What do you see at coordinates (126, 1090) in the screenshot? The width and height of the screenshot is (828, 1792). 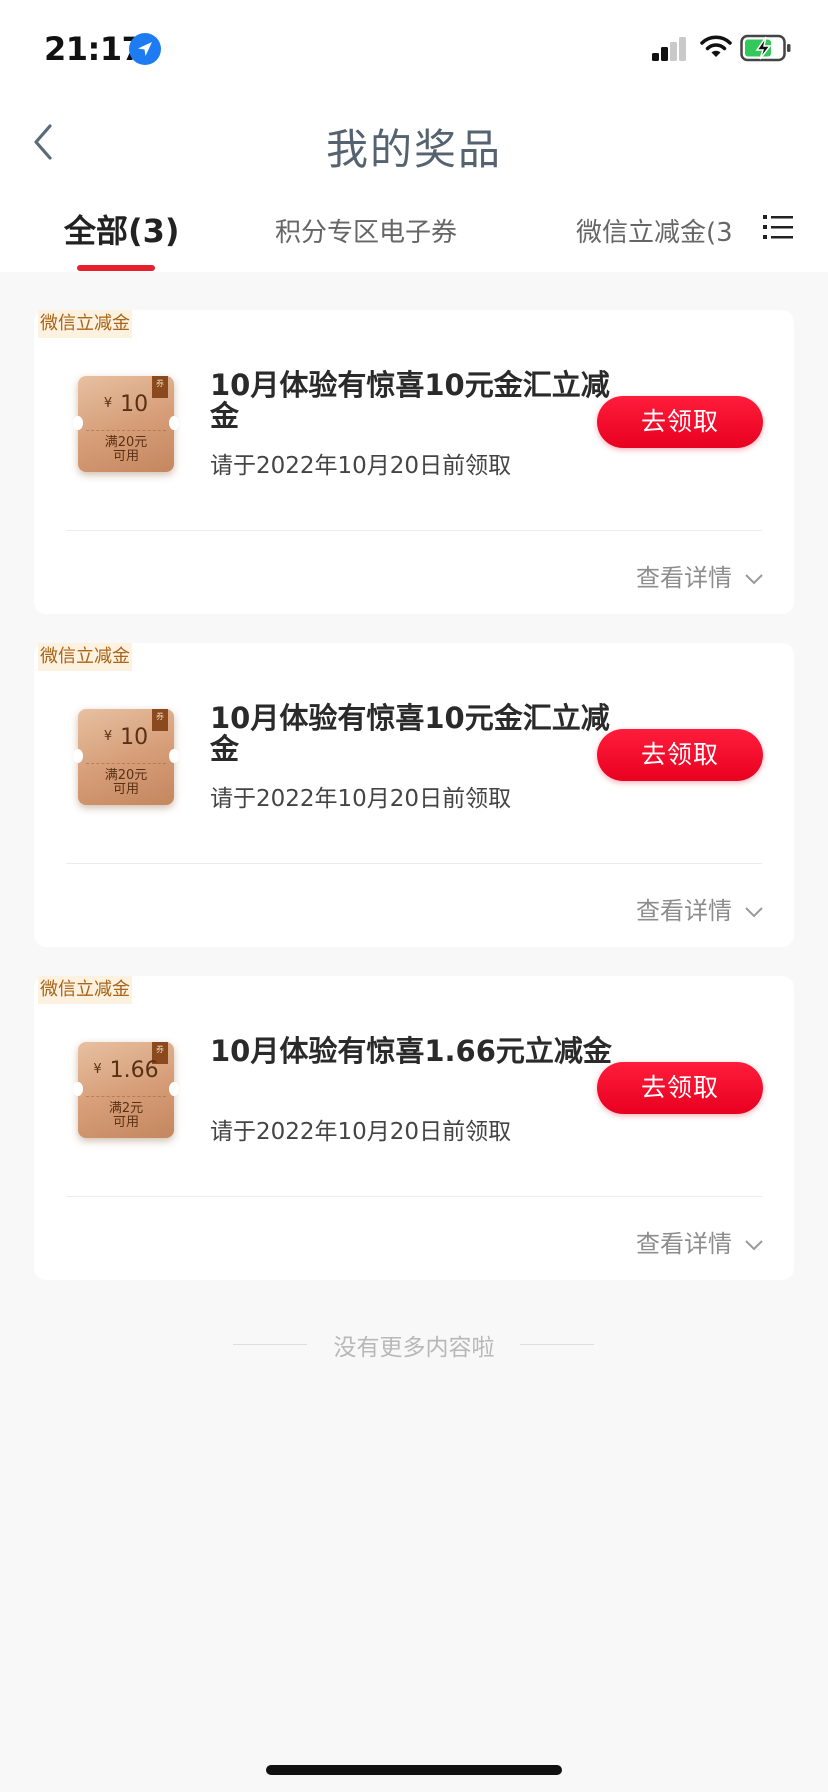 I see `coupon-thumbnail: 券 ¥1.66 满2元 可用` at bounding box center [126, 1090].